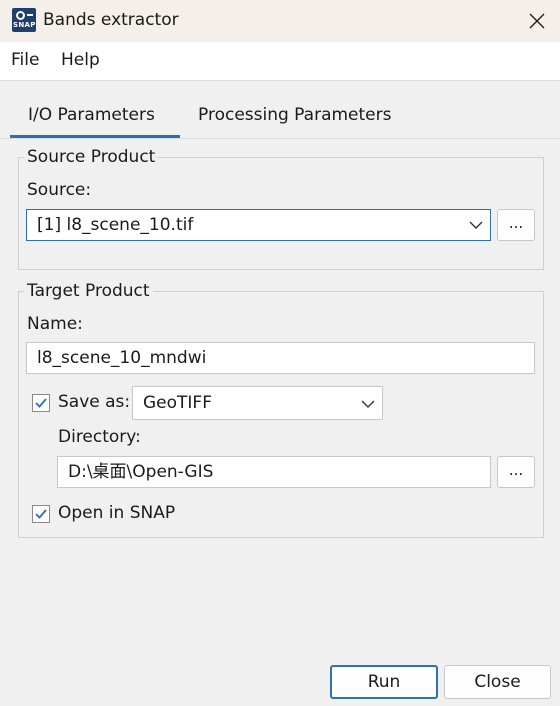 The width and height of the screenshot is (560, 706). What do you see at coordinates (24, 25) in the screenshot?
I see `app-icon-text: SNAP` at bounding box center [24, 25].